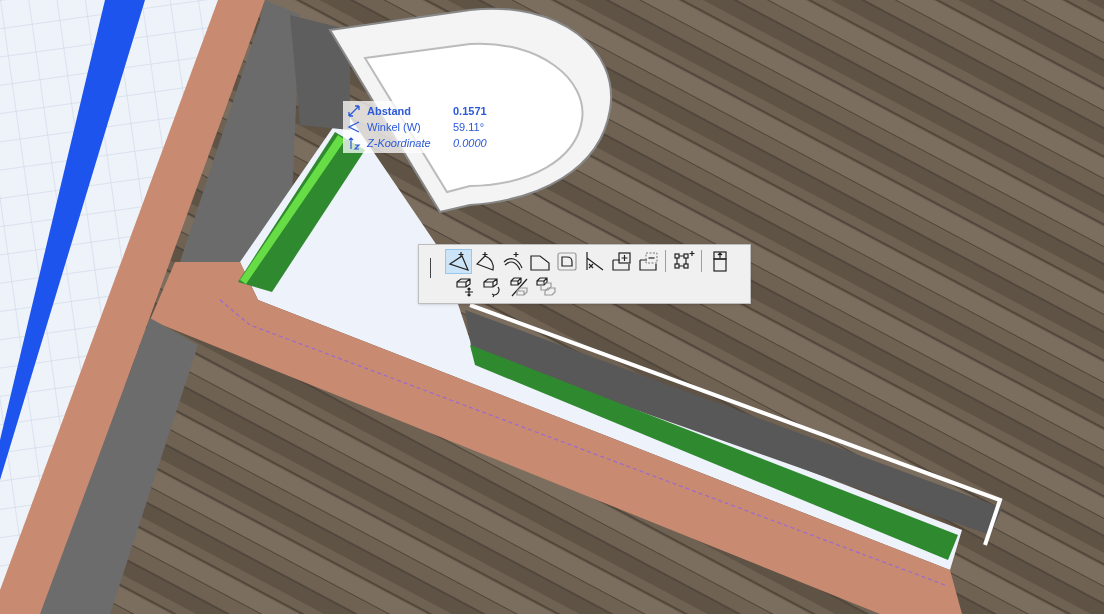 The height and width of the screenshot is (614, 1104). Describe the element at coordinates (464, 287) in the screenshot. I see `box-move-icon` at that location.